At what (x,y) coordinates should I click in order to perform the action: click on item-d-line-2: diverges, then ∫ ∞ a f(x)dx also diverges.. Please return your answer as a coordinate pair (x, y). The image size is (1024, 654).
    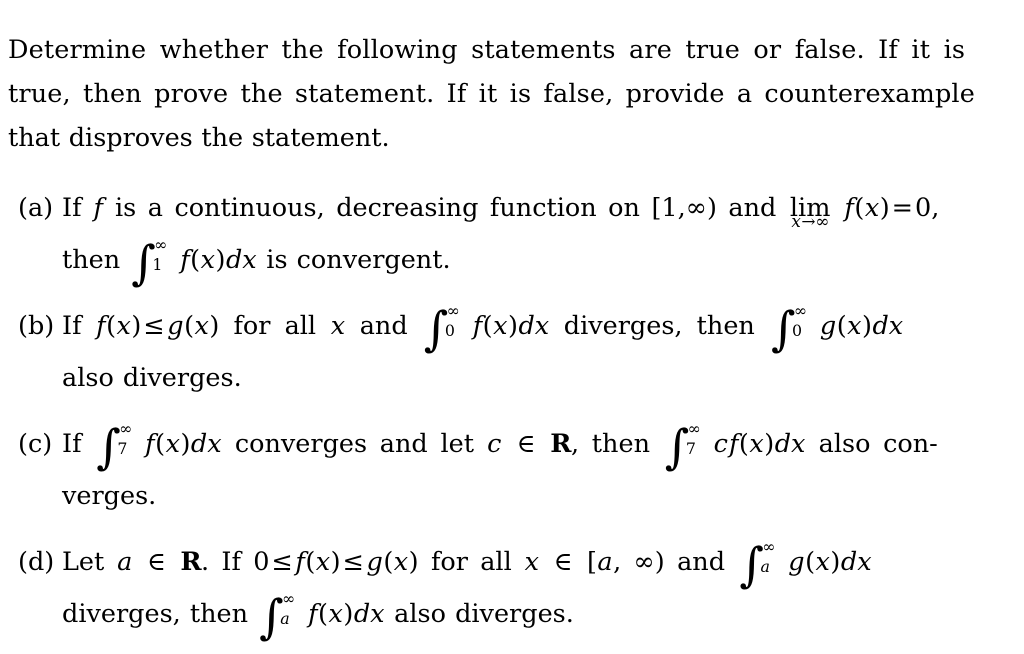
    Looking at the image, I should click on (495, 615).